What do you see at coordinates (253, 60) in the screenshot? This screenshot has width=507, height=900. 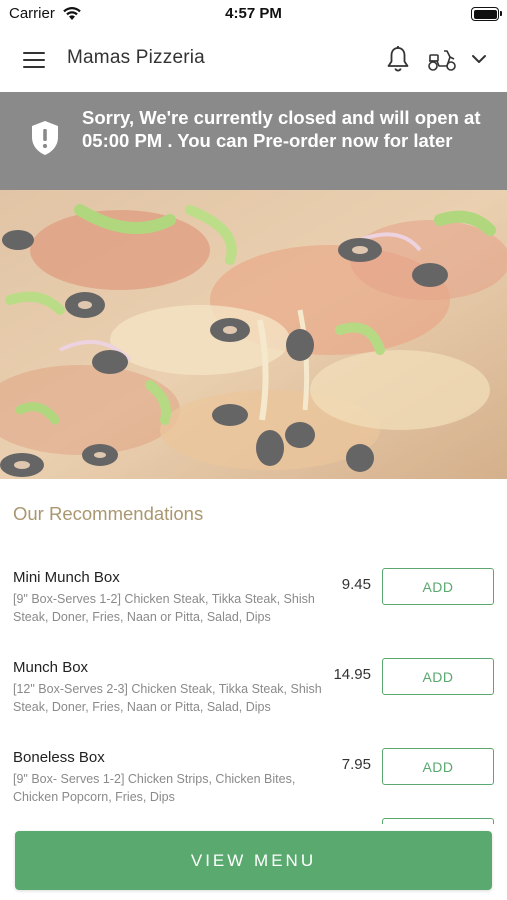 I see `app-header: Mamas Pizzeria` at bounding box center [253, 60].